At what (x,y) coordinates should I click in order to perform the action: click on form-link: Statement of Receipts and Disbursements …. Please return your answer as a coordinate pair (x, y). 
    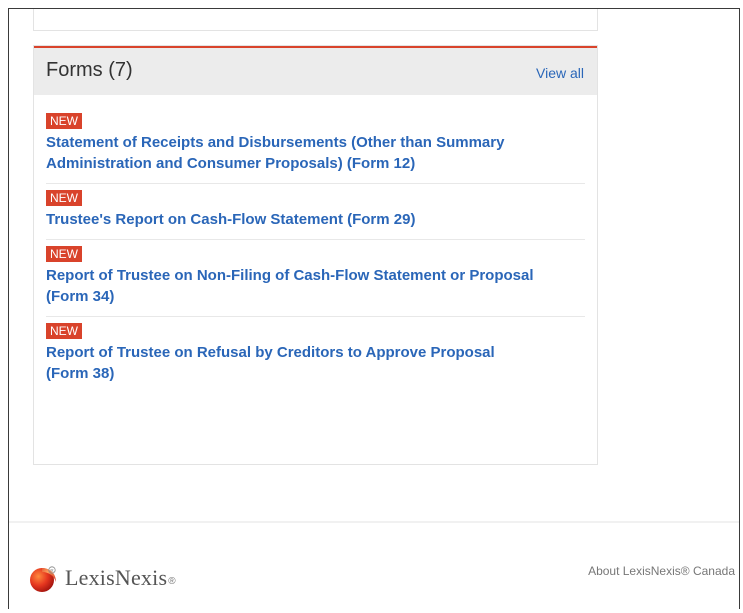
    Looking at the image, I should click on (291, 153).